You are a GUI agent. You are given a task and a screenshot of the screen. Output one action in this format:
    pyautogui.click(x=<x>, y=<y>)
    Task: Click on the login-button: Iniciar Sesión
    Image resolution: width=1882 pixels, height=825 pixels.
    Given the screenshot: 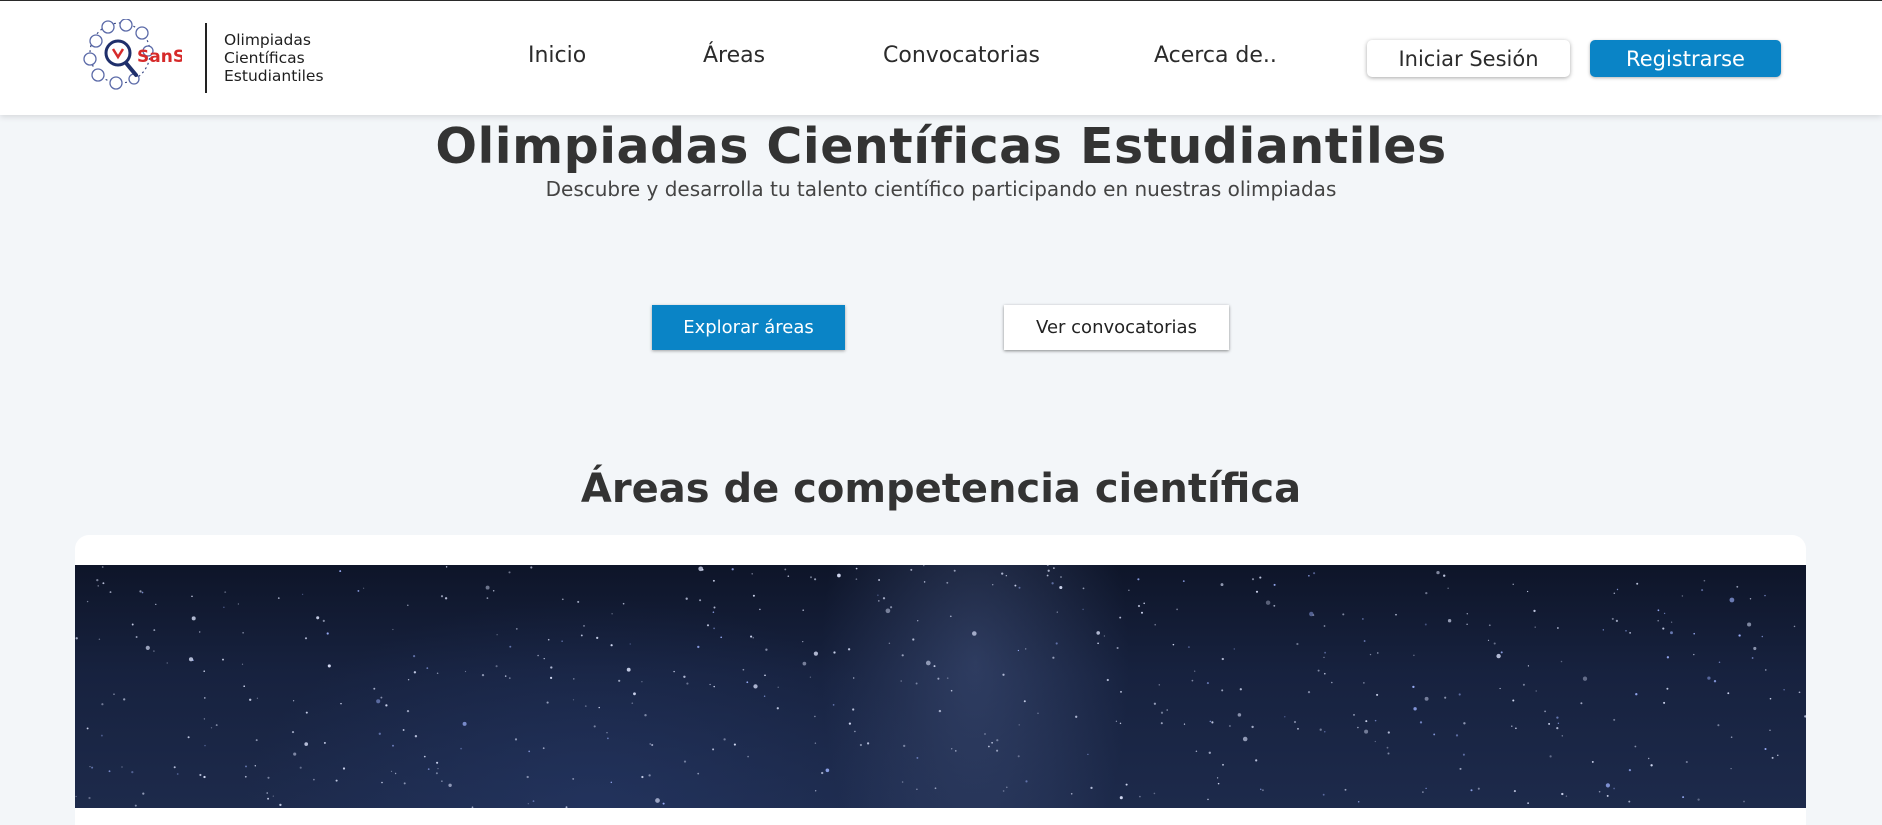 What is the action you would take?
    pyautogui.click(x=1468, y=58)
    